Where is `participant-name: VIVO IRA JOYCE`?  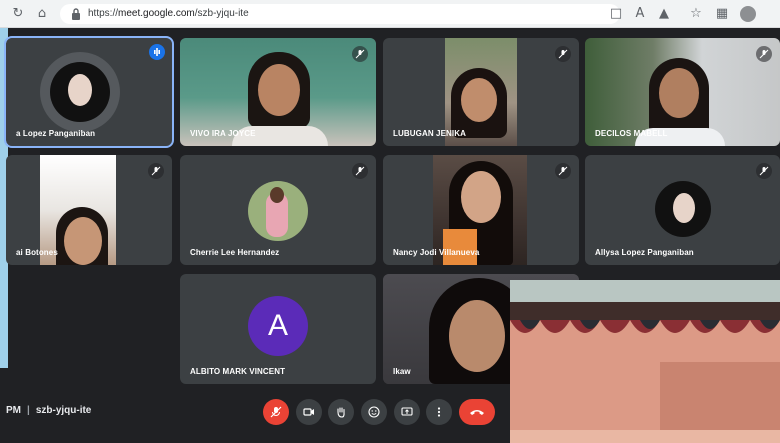
participant-name: VIVO IRA JOYCE is located at coordinates (223, 133).